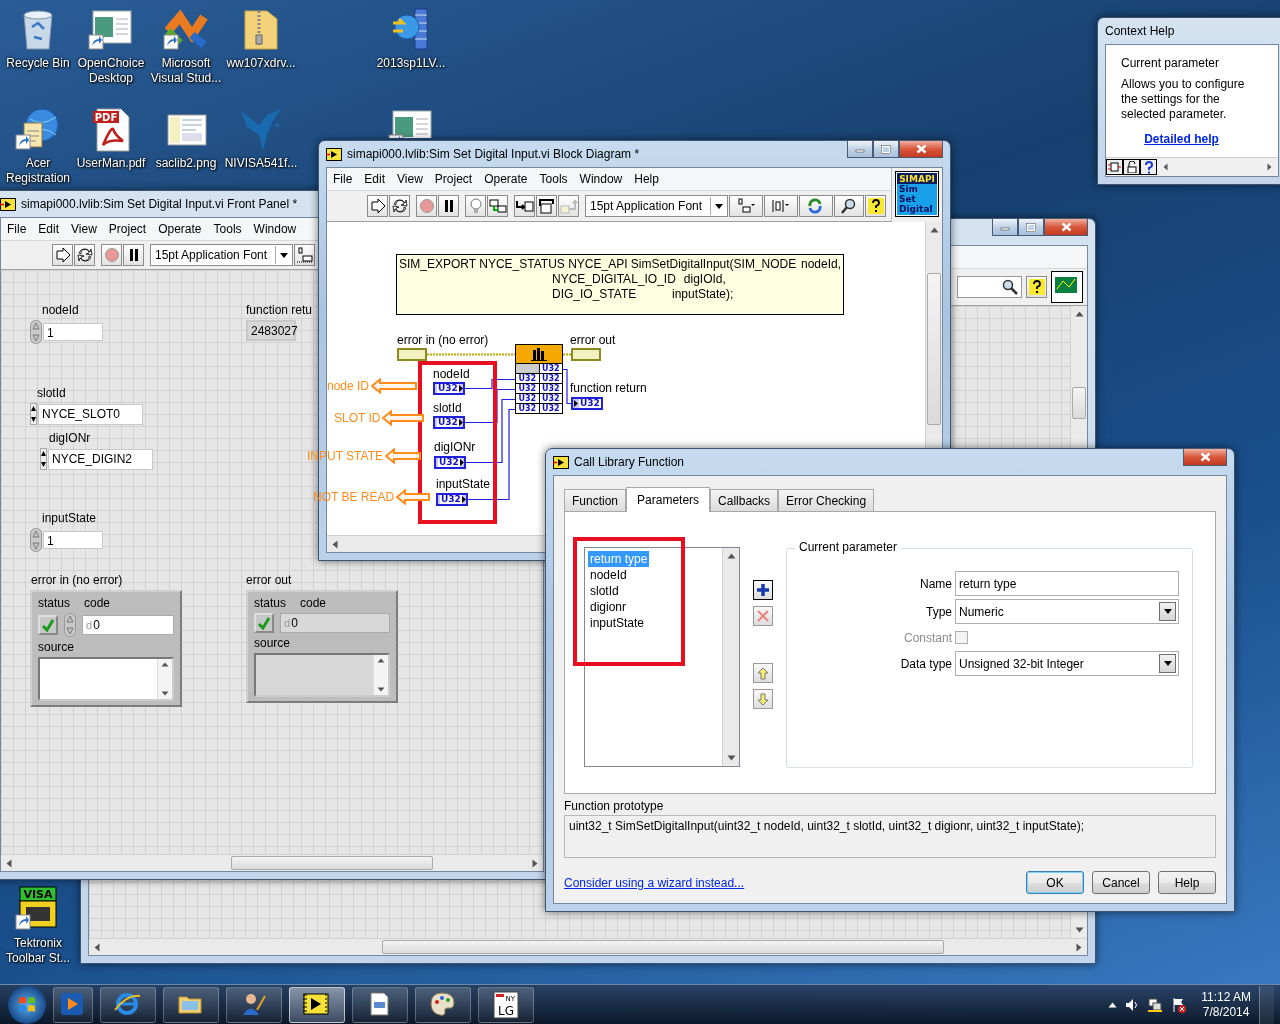 Image resolution: width=1280 pixels, height=1024 pixels. What do you see at coordinates (1067, 611) in the screenshot?
I see `dropdown: Numeric` at bounding box center [1067, 611].